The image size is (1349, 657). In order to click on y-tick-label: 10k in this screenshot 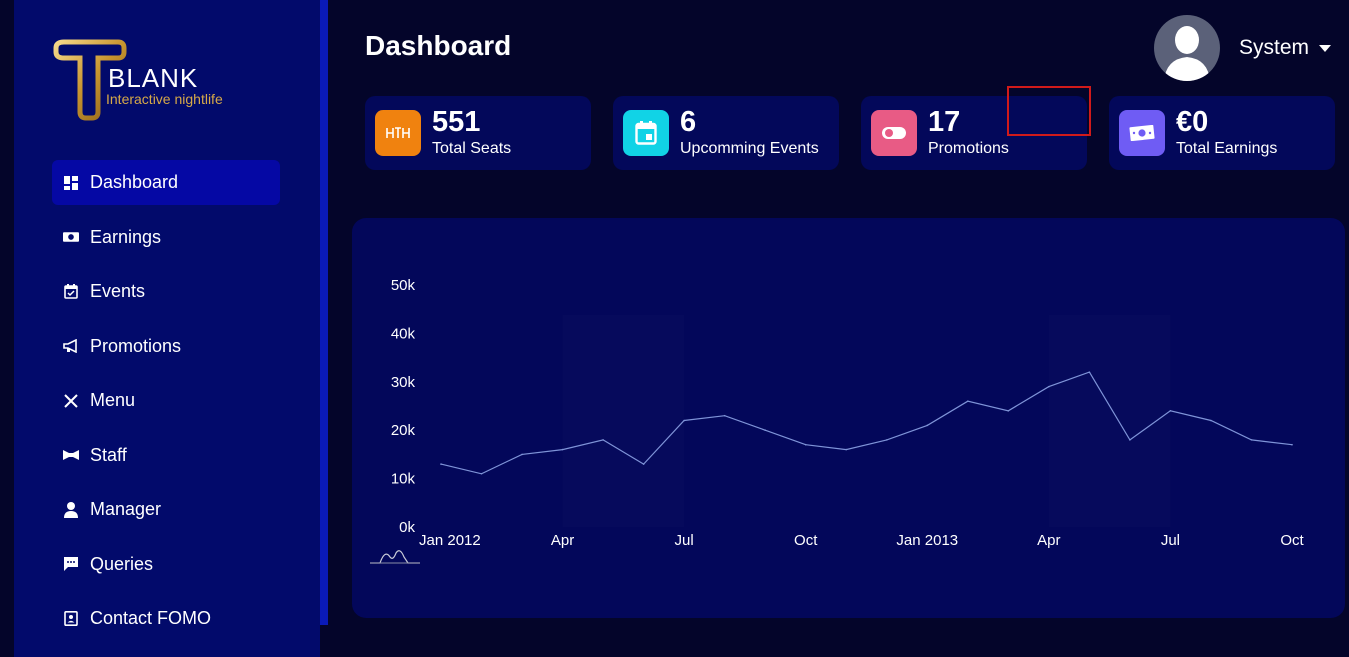, I will do `click(403, 479)`.